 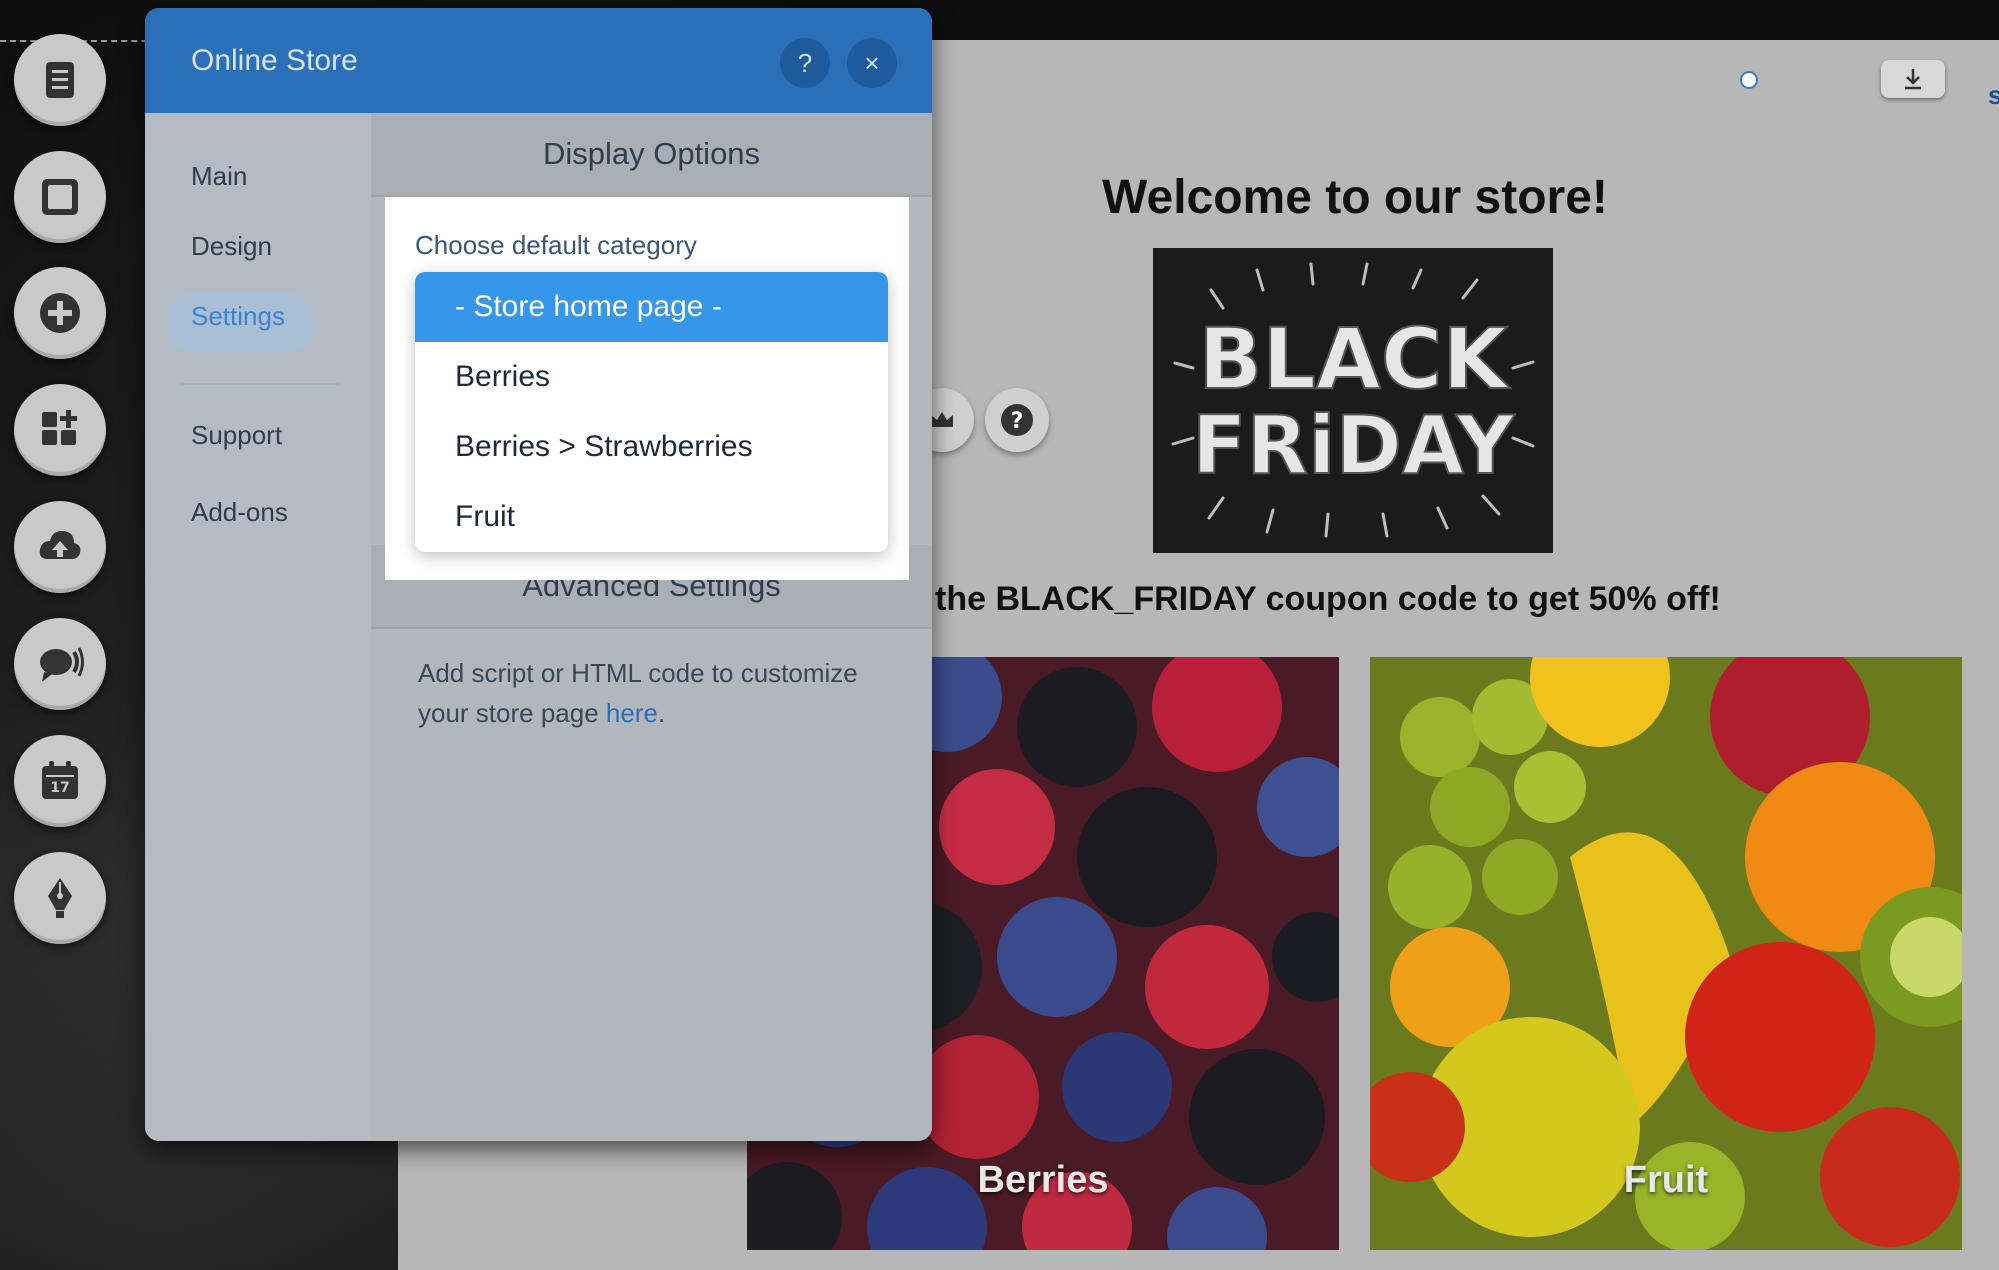 I want to click on banner-line-2: FRiDAY, so click(x=1353, y=445).